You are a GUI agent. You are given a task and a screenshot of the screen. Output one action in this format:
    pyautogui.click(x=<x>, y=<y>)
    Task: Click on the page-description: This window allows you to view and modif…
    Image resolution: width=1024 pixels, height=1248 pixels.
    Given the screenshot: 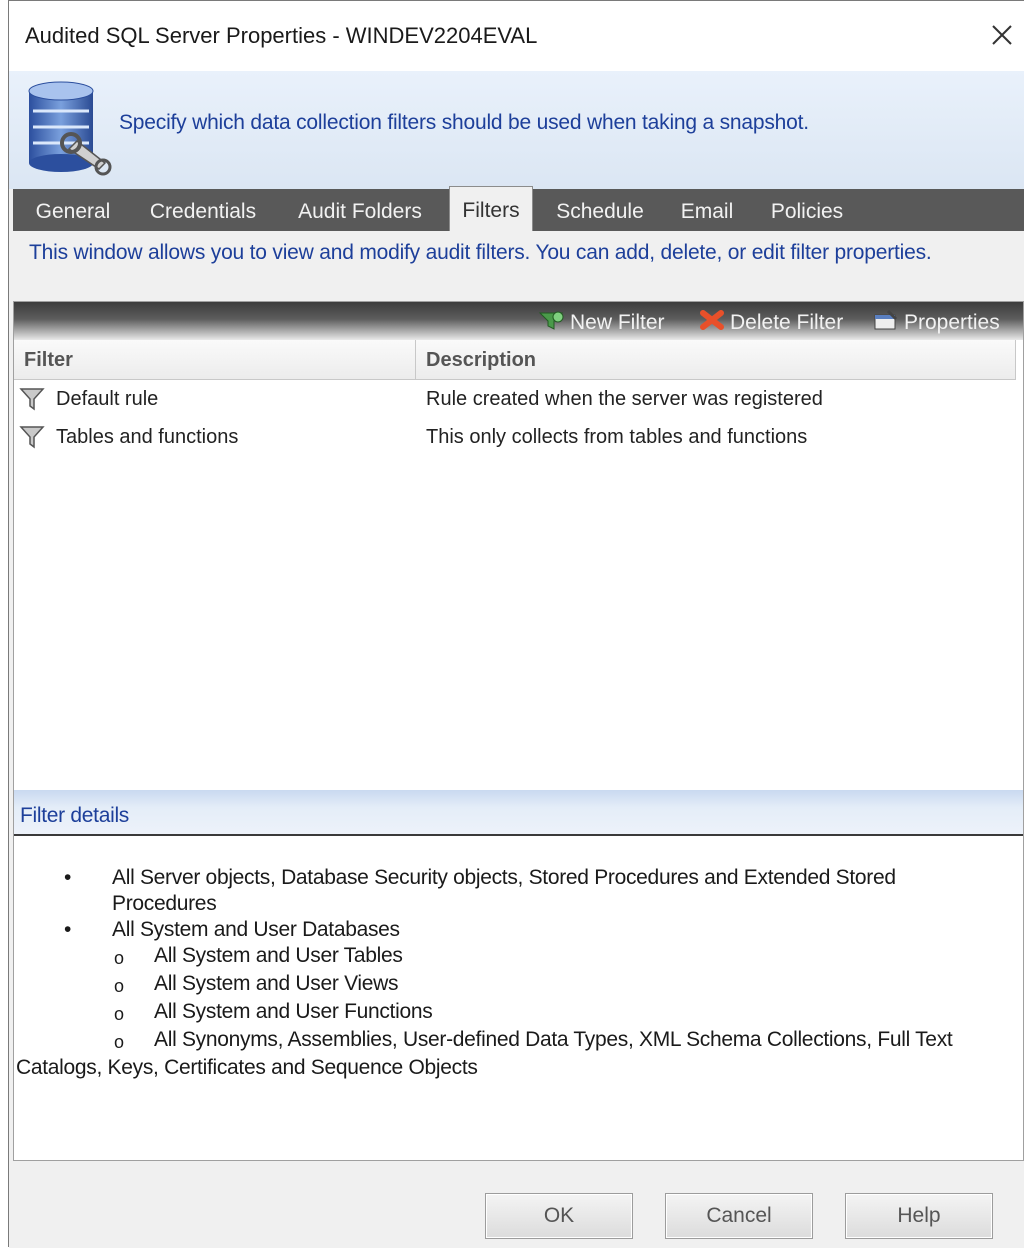 What is the action you would take?
    pyautogui.click(x=480, y=252)
    